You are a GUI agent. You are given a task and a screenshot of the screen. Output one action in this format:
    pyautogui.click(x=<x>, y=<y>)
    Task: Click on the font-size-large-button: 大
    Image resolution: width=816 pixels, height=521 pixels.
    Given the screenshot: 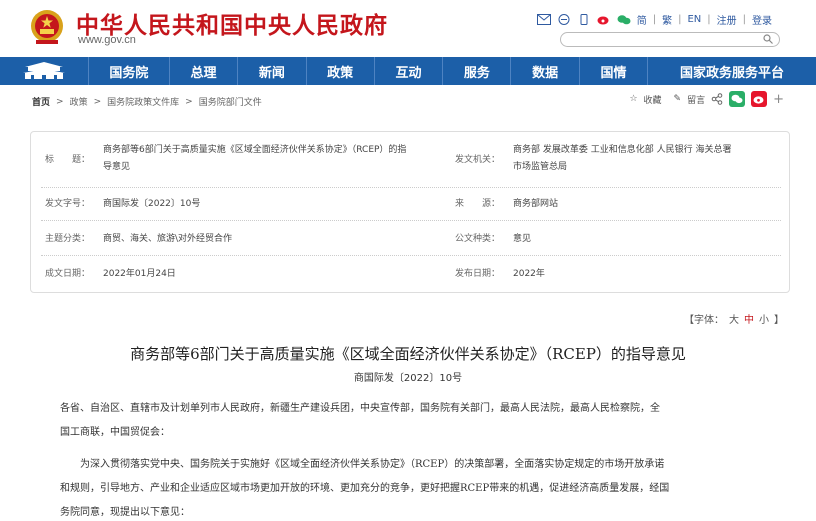 What is the action you would take?
    pyautogui.click(x=734, y=318)
    